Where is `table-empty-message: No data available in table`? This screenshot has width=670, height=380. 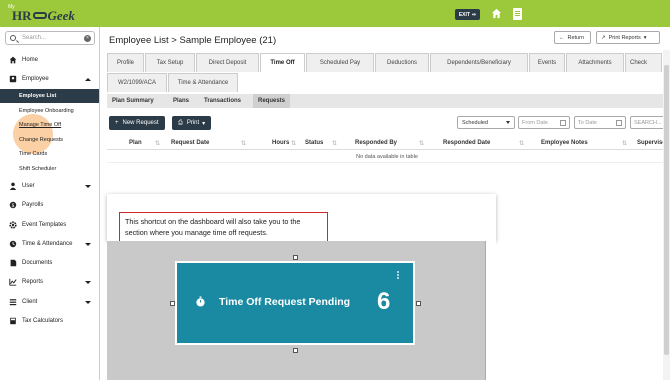 table-empty-message: No data available in table is located at coordinates (387, 157).